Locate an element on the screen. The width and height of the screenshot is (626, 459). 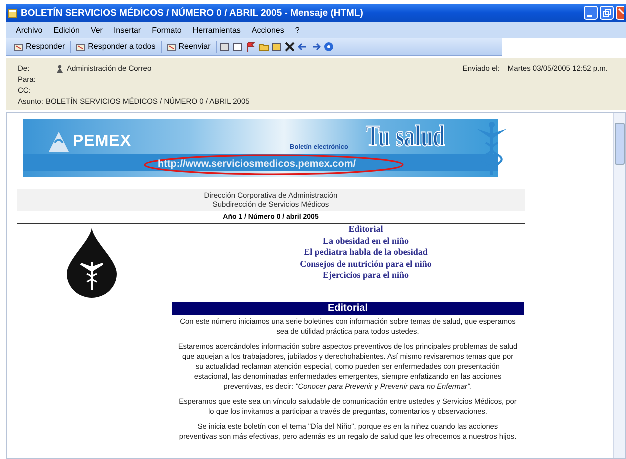
toolbar-button: Reenviar is located at coordinates (188, 46).